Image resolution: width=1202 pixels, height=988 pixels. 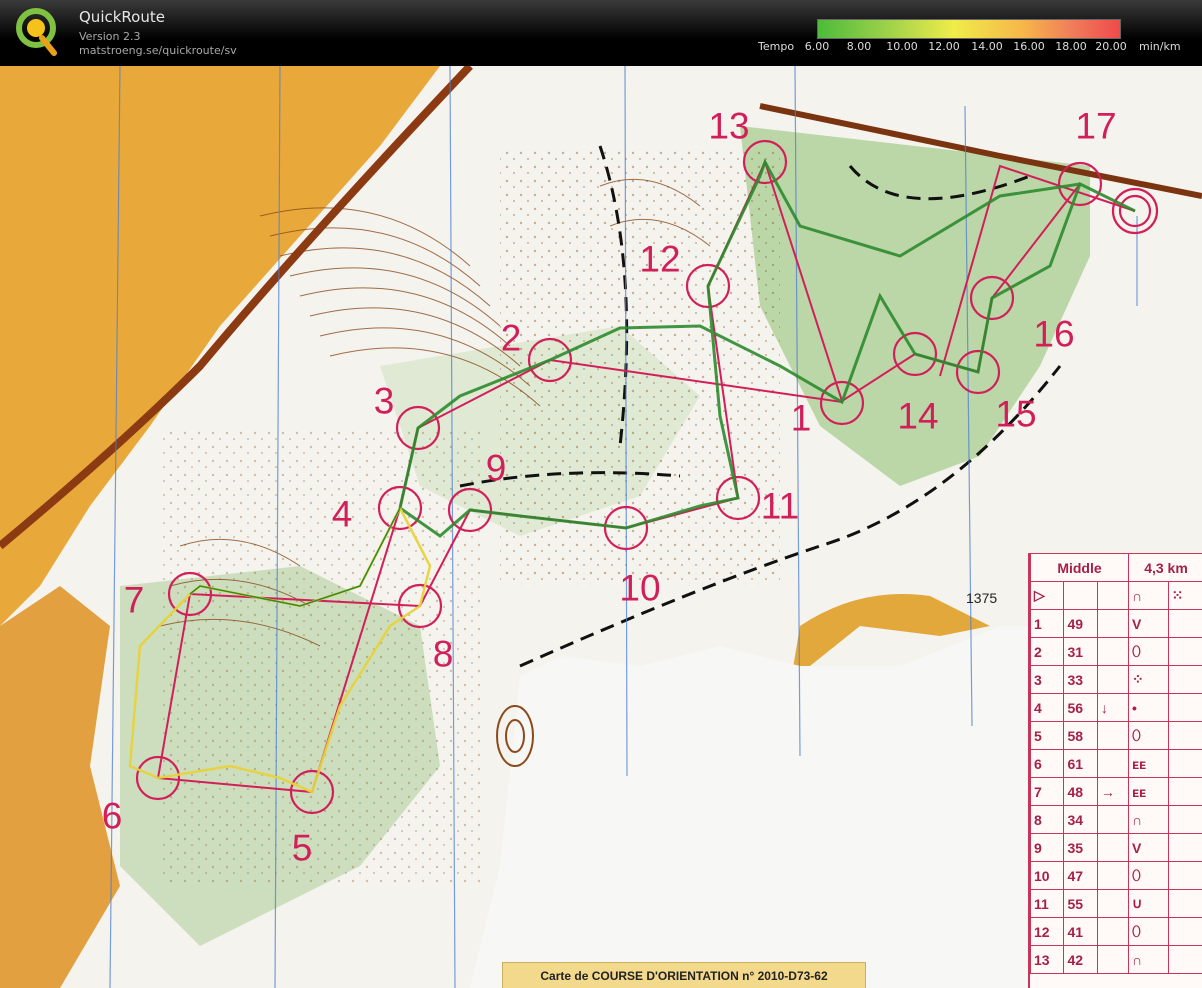 What do you see at coordinates (1115, 763) in the screenshot?
I see `description-row: 6 61 ᴇᴇ` at bounding box center [1115, 763].